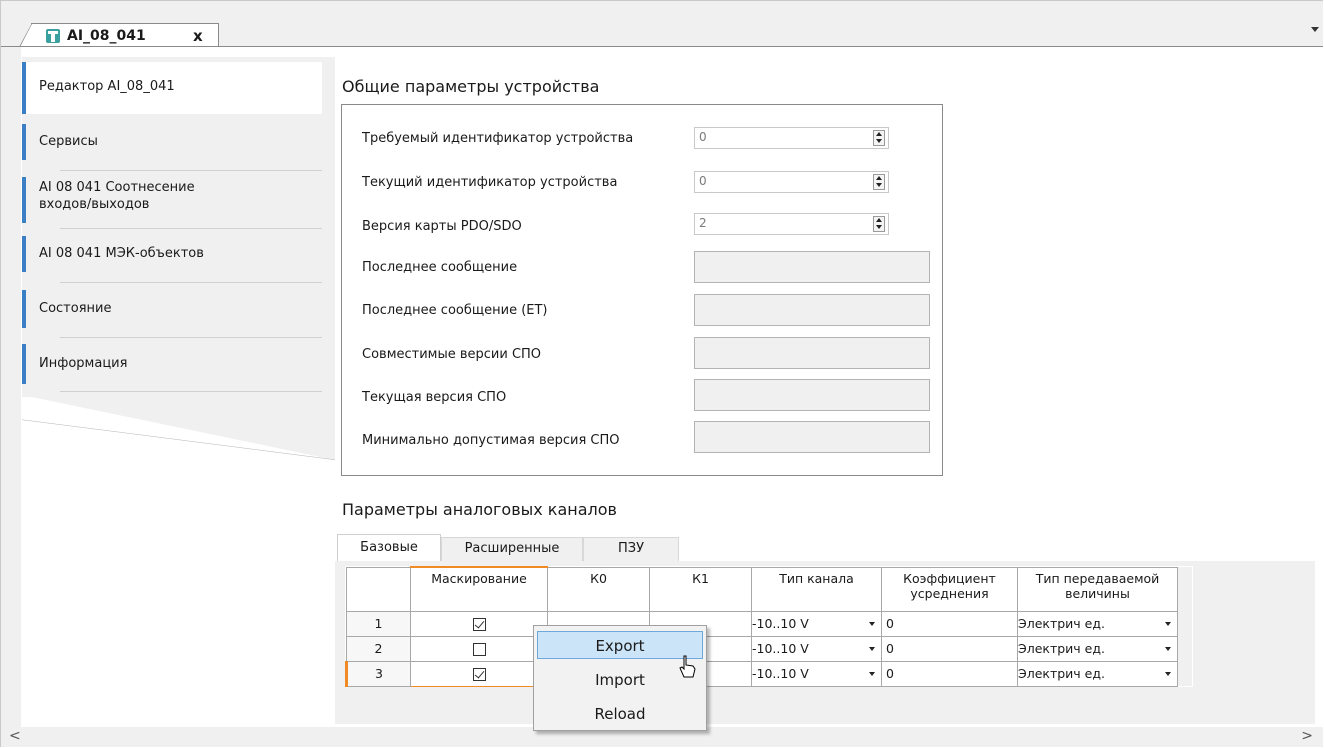 This screenshot has width=1324, height=748. I want to click on compatible-versions-field, so click(812, 353).